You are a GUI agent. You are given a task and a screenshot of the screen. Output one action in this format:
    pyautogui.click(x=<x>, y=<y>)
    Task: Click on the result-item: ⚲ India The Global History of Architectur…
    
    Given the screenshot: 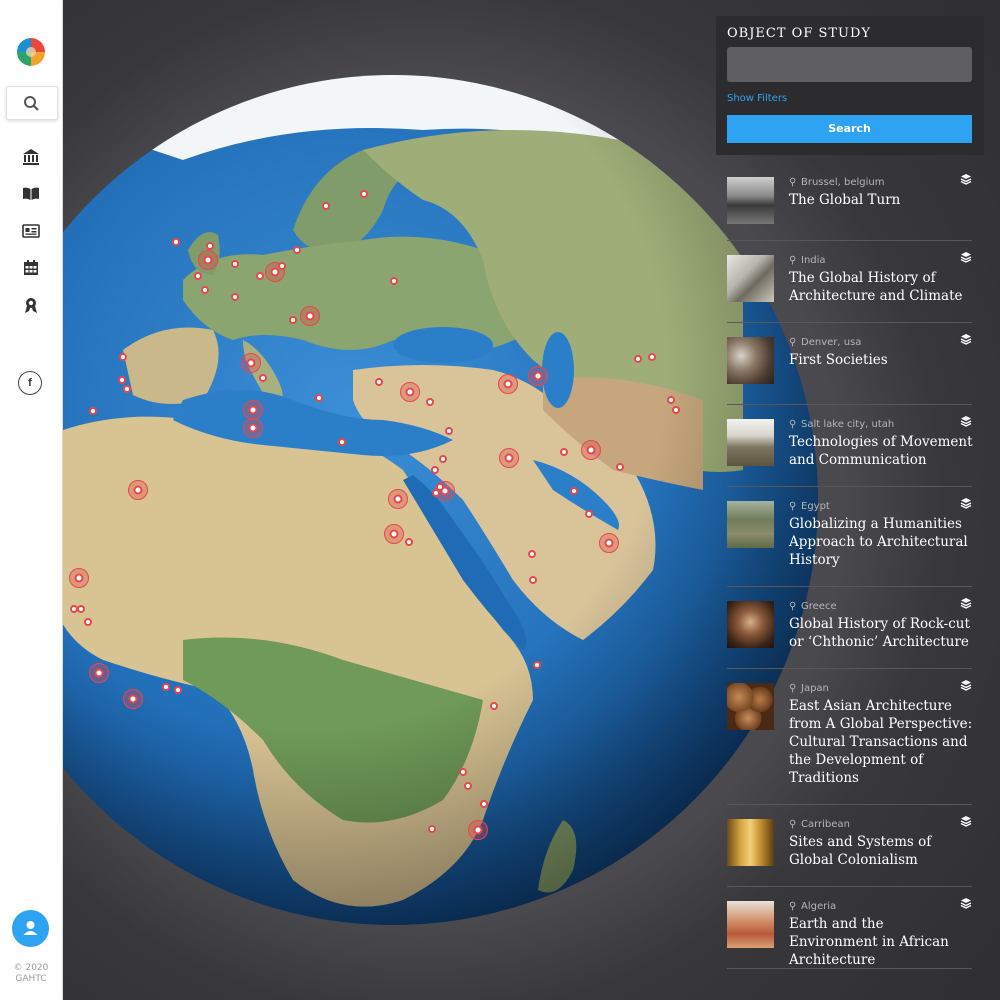 What is the action you would take?
    pyautogui.click(x=849, y=282)
    